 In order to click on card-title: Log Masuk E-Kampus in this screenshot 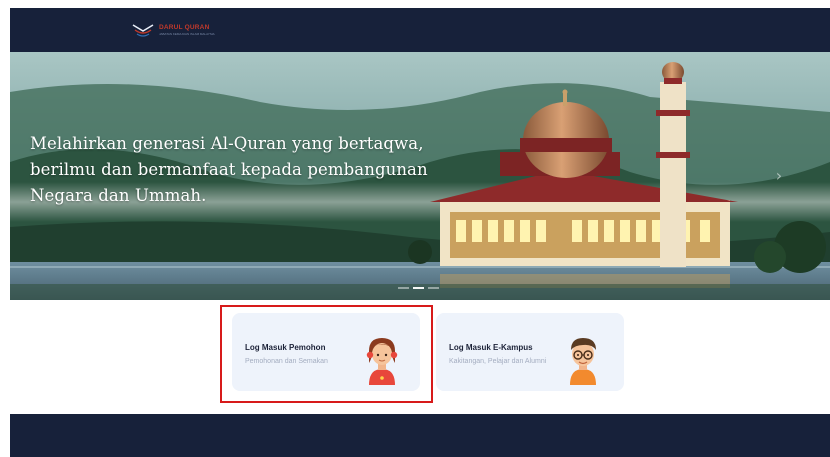, I will do `click(491, 347)`.